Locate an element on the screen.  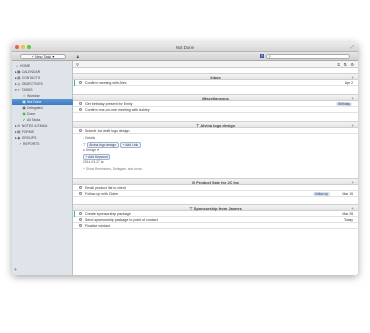
window-title: Not Done is located at coordinates (185, 47).